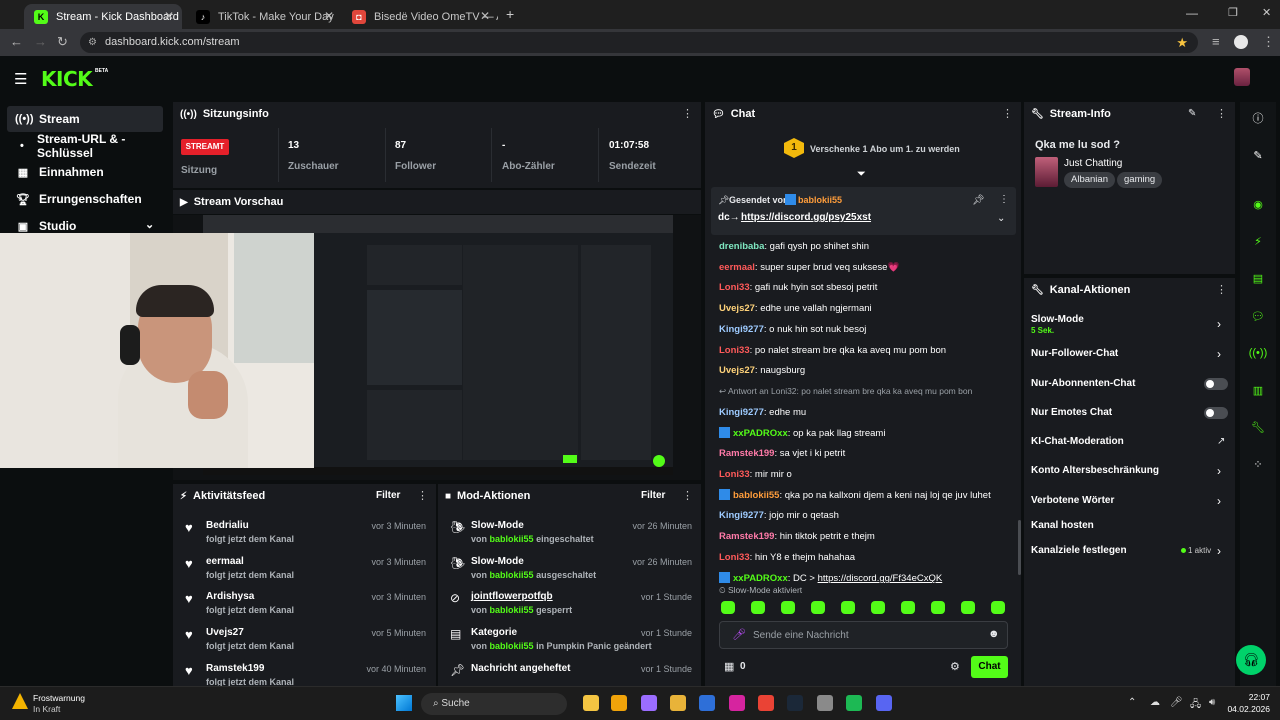  What do you see at coordinates (756, 495) in the screenshot?
I see `chat-username: bablokii55` at bounding box center [756, 495].